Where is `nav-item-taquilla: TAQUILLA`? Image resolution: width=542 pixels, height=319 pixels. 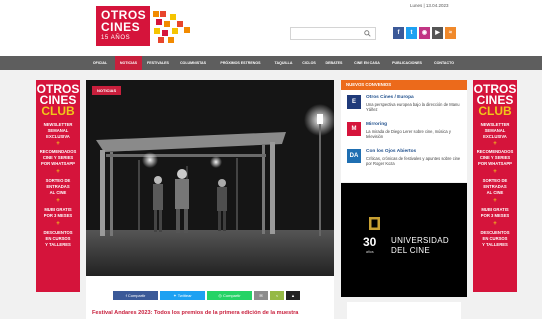
nav-item-taquilla: TAQUILLA is located at coordinates (283, 63).